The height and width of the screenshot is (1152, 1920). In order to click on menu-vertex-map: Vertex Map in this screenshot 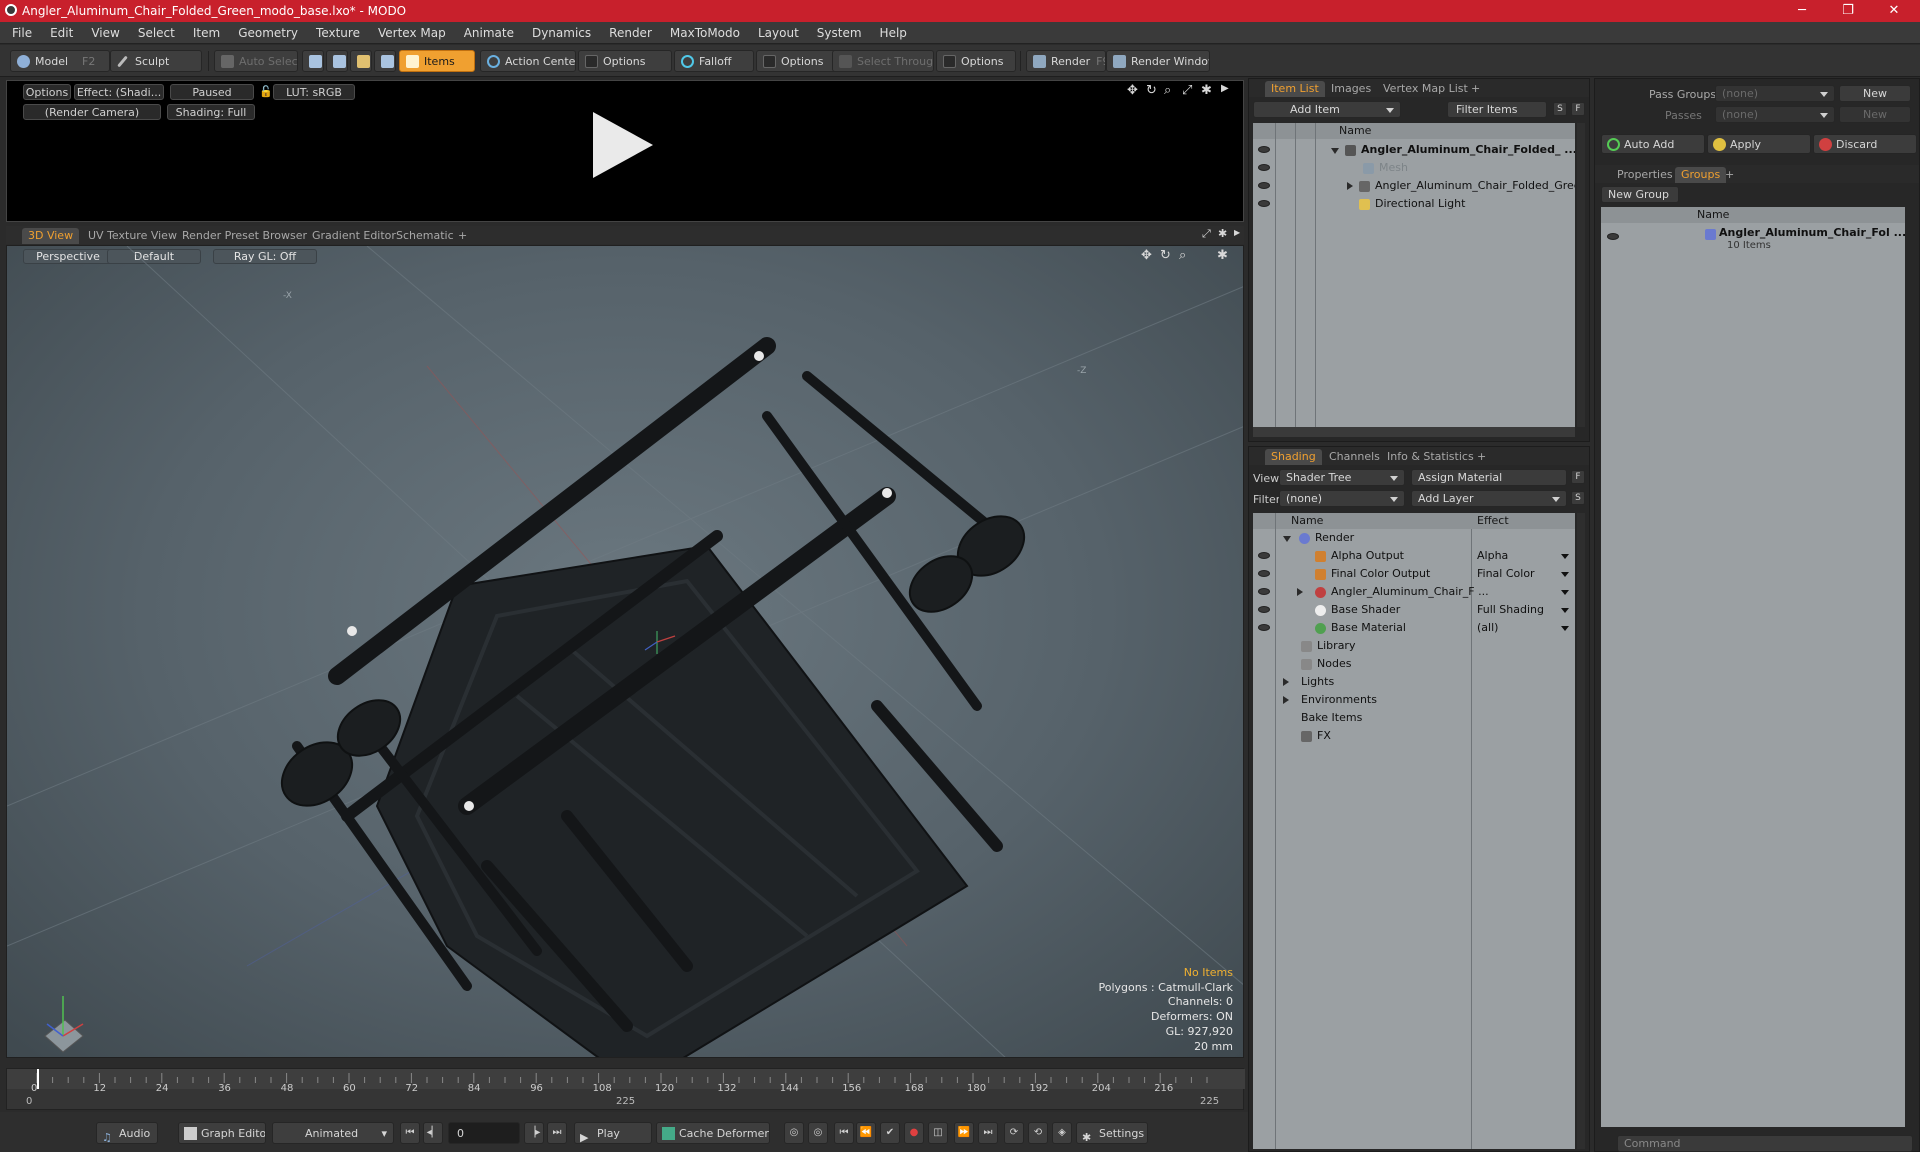, I will do `click(412, 33)`.